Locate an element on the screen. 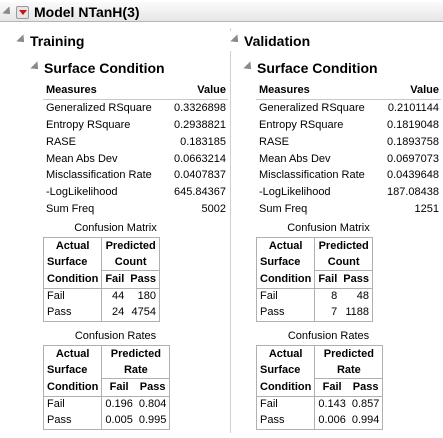 This screenshot has height=438, width=443. measure-row: -LogLikelihood 187.08438 is located at coordinates (349, 192).